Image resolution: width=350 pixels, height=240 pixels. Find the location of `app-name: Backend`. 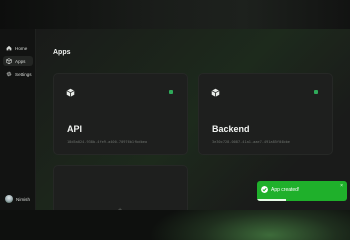

app-name: Backend is located at coordinates (231, 129).